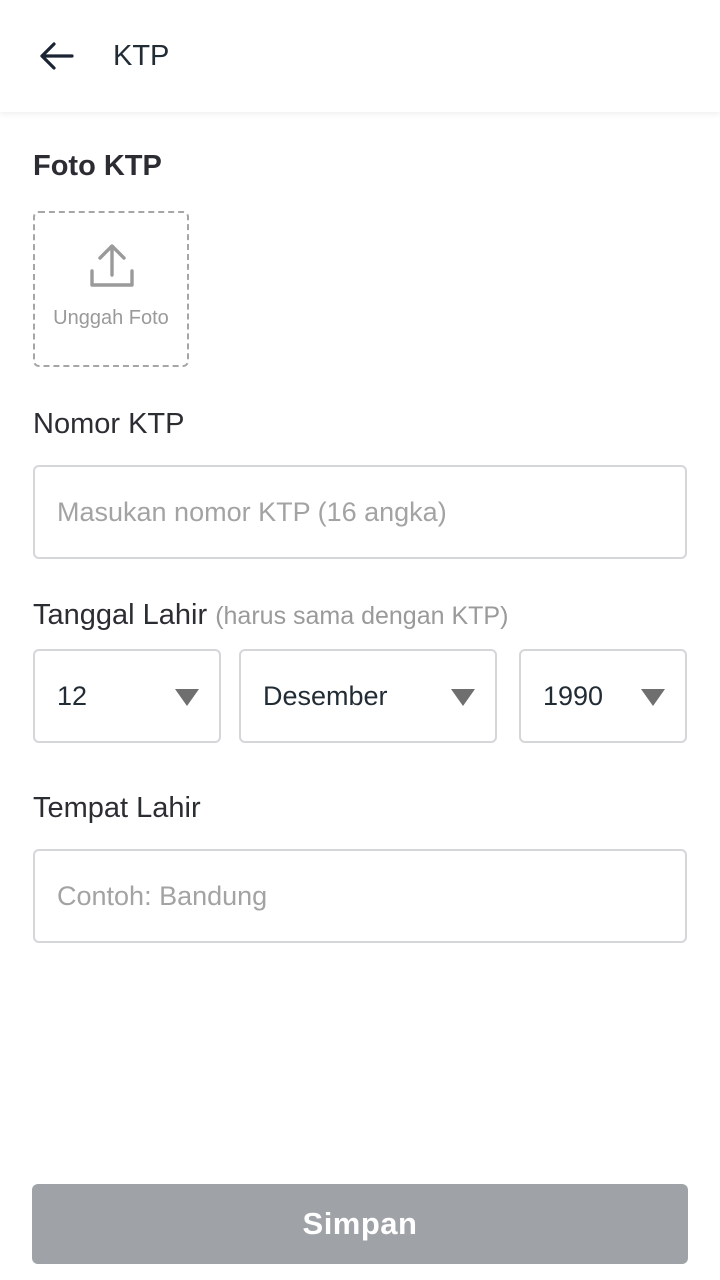  What do you see at coordinates (360, 56) in the screenshot?
I see `app-bar: KTP` at bounding box center [360, 56].